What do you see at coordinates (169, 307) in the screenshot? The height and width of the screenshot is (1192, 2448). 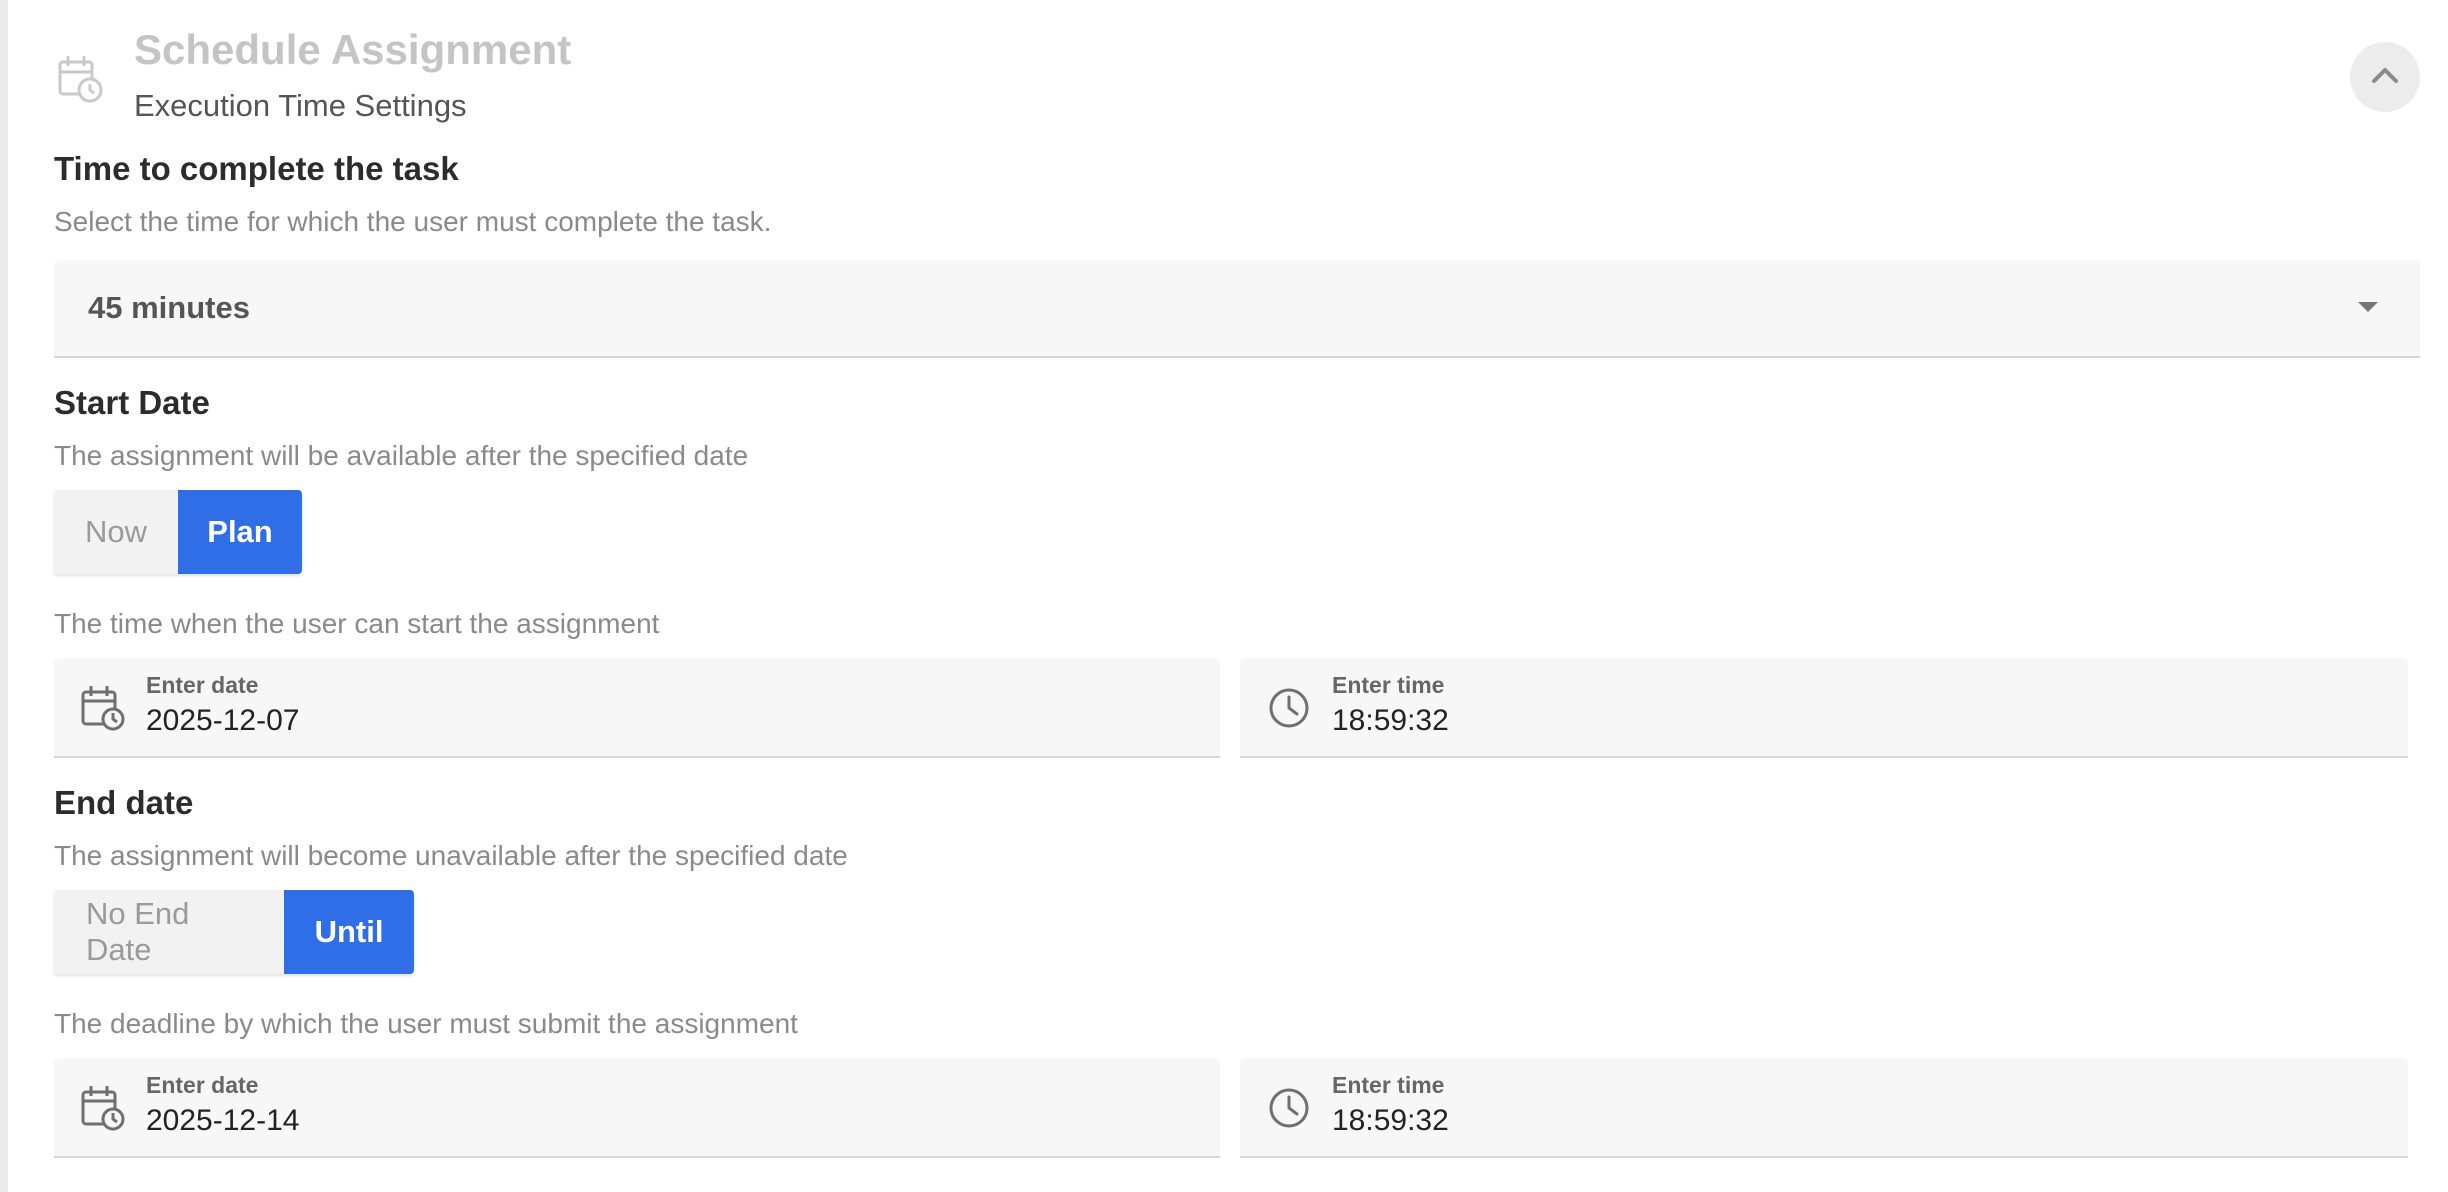 I see `duration-select-value: 45 minutes` at bounding box center [169, 307].